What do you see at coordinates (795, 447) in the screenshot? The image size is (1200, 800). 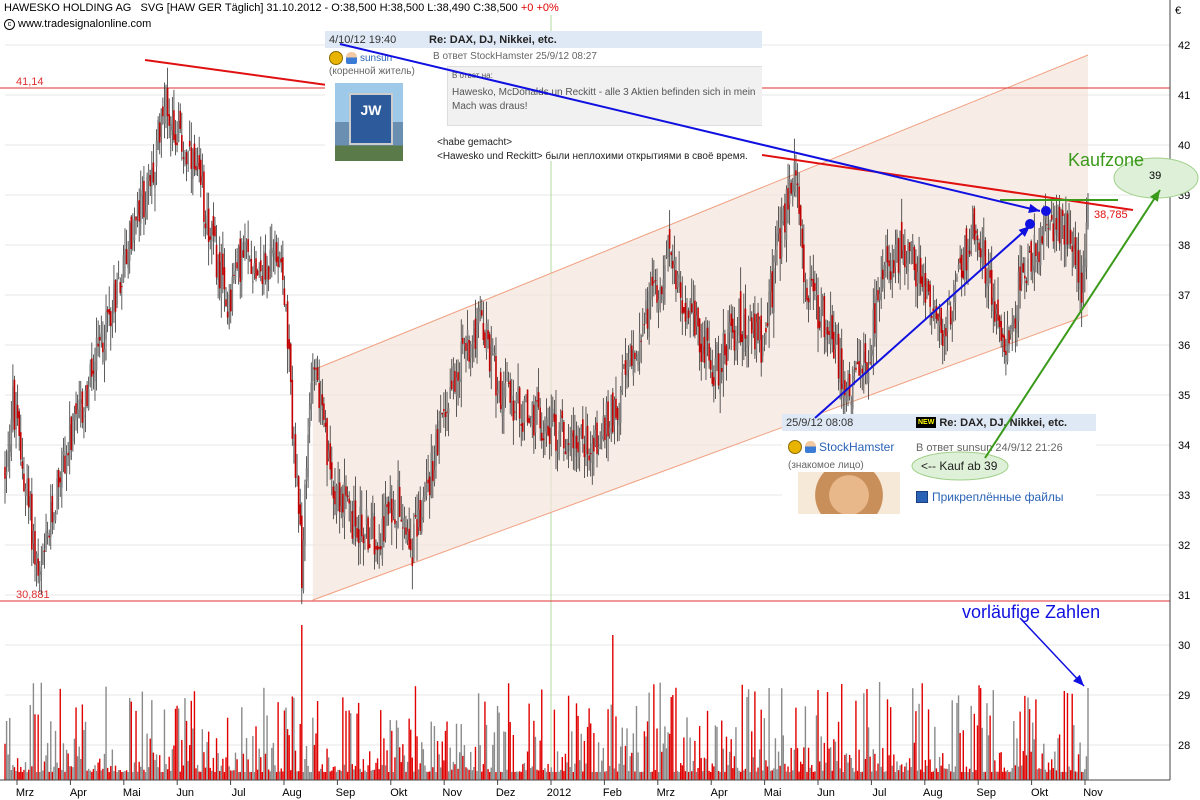 I see `badge-icon` at bounding box center [795, 447].